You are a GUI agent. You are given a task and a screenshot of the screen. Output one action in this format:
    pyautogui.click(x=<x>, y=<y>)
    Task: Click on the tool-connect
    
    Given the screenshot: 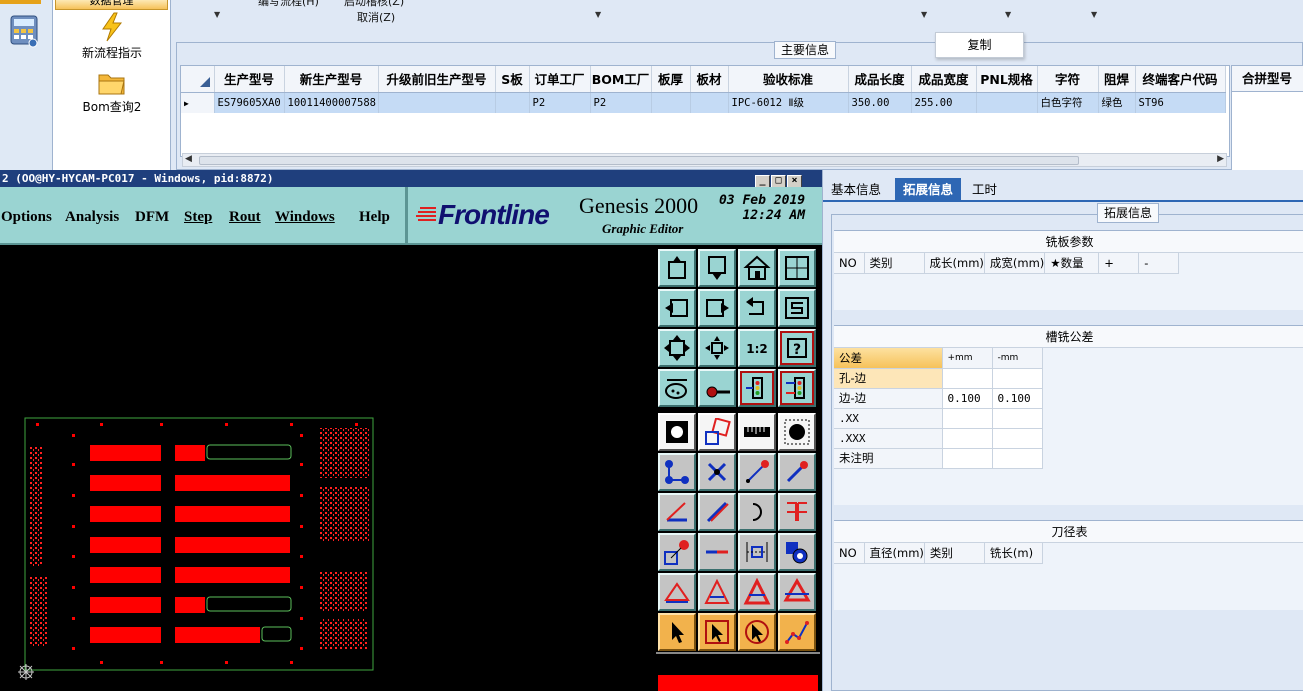 What is the action you would take?
    pyautogui.click(x=677, y=472)
    